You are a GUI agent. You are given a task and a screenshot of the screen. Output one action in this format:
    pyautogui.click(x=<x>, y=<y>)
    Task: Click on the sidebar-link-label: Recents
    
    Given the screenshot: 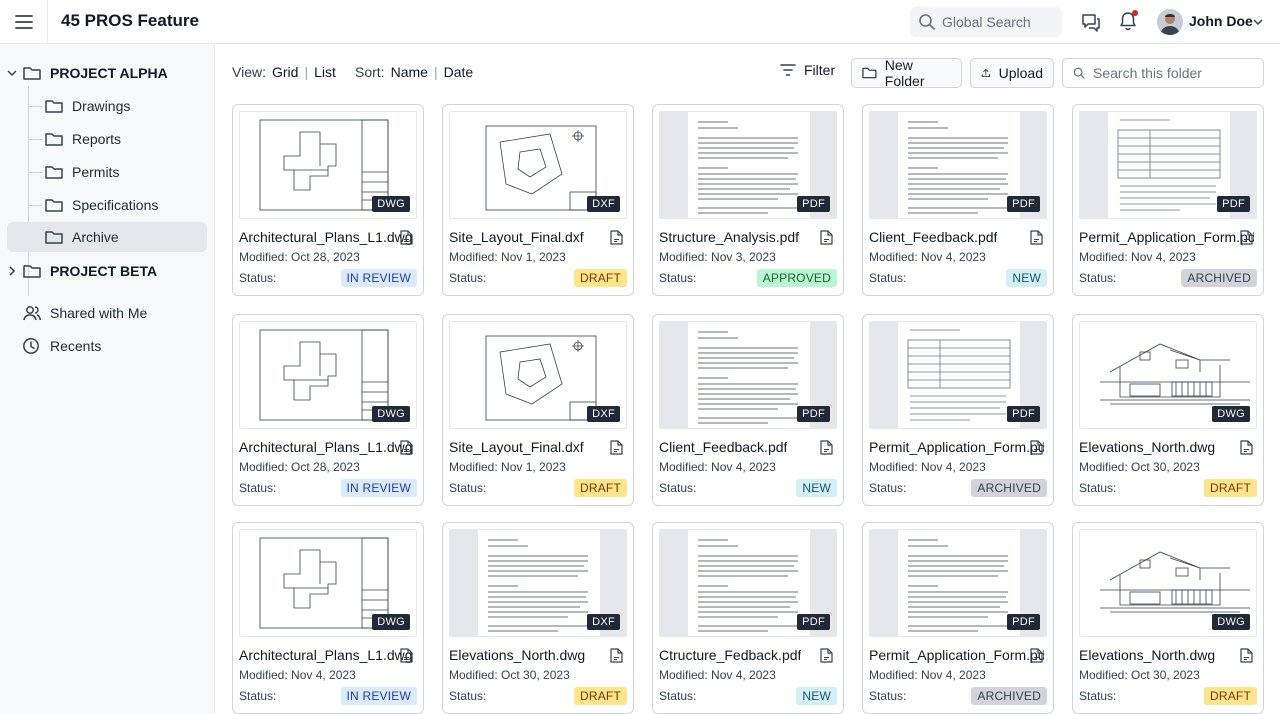 What is the action you would take?
    pyautogui.click(x=76, y=346)
    